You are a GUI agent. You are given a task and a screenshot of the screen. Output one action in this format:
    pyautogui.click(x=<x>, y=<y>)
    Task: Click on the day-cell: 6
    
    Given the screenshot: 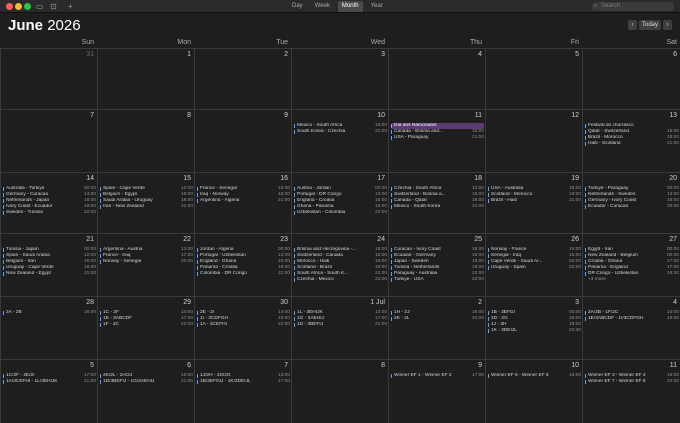 What is the action you would take?
    pyautogui.click(x=631, y=78)
    